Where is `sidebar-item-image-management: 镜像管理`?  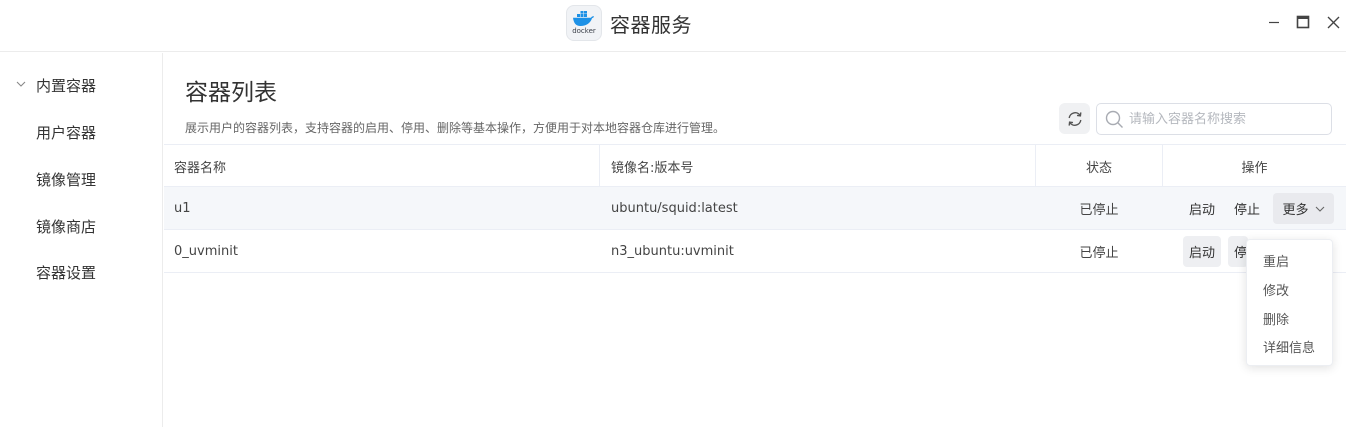
sidebar-item-image-management: 镜像管理 is located at coordinates (81, 179).